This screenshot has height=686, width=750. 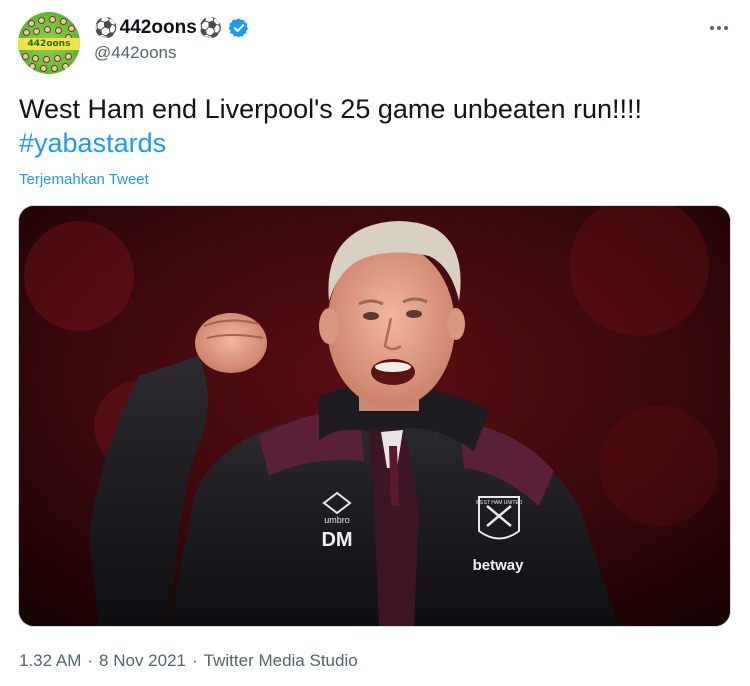 What do you see at coordinates (719, 28) in the screenshot?
I see `more-icon` at bounding box center [719, 28].